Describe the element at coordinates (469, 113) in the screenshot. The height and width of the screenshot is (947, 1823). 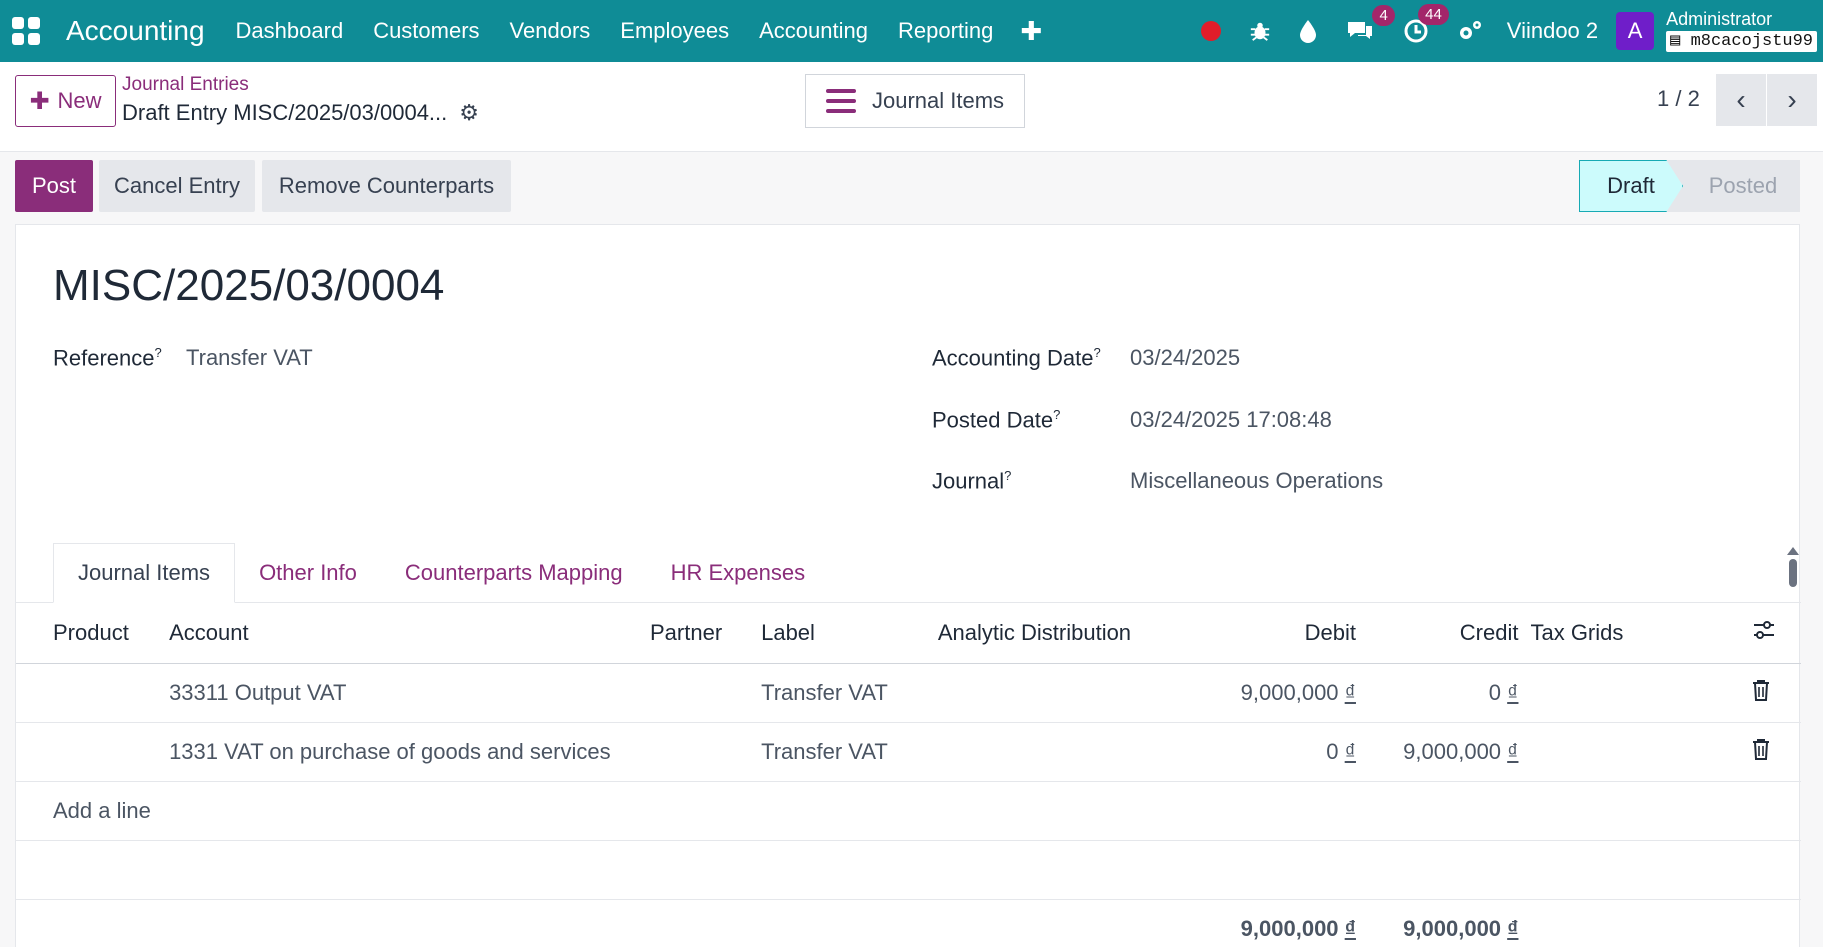
I see `gear-icon: ⚙` at that location.